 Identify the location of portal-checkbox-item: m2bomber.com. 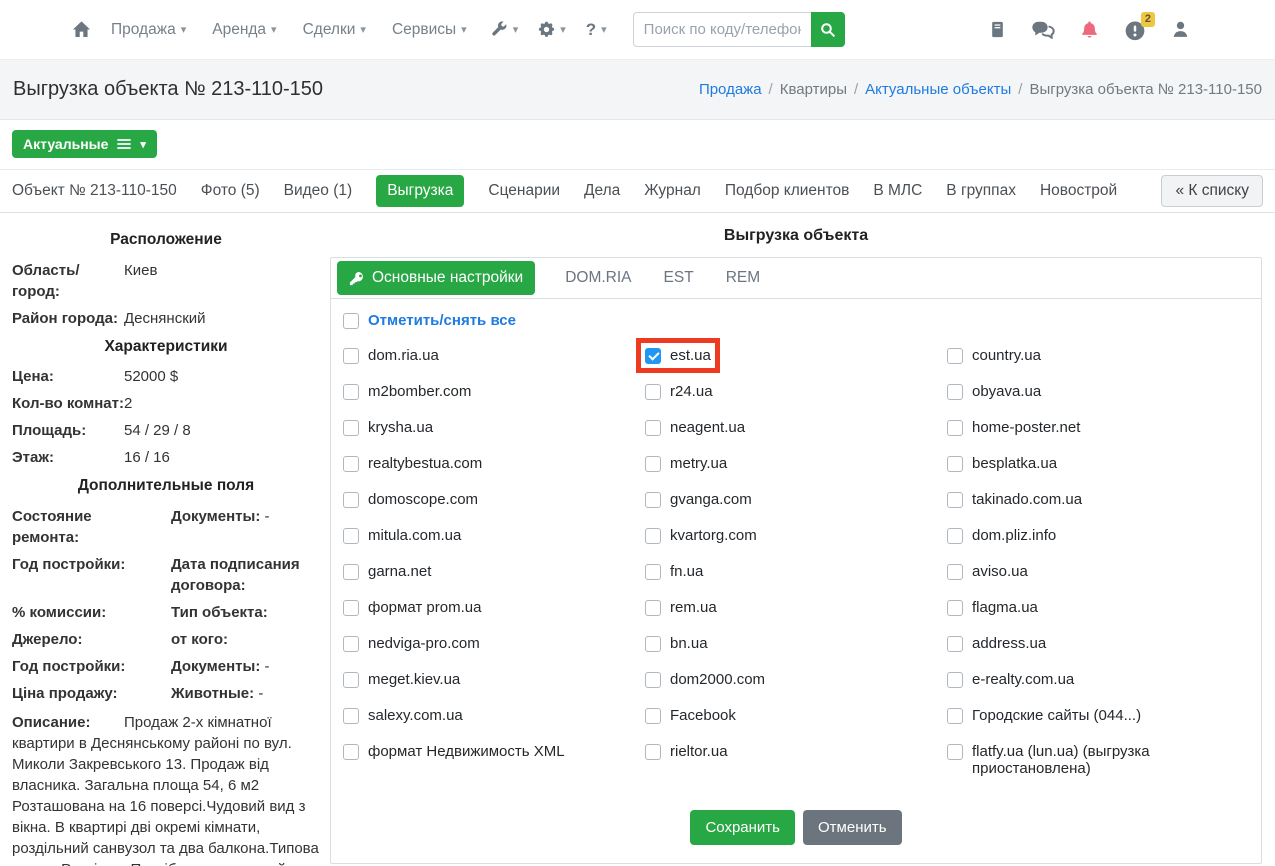
(407, 391).